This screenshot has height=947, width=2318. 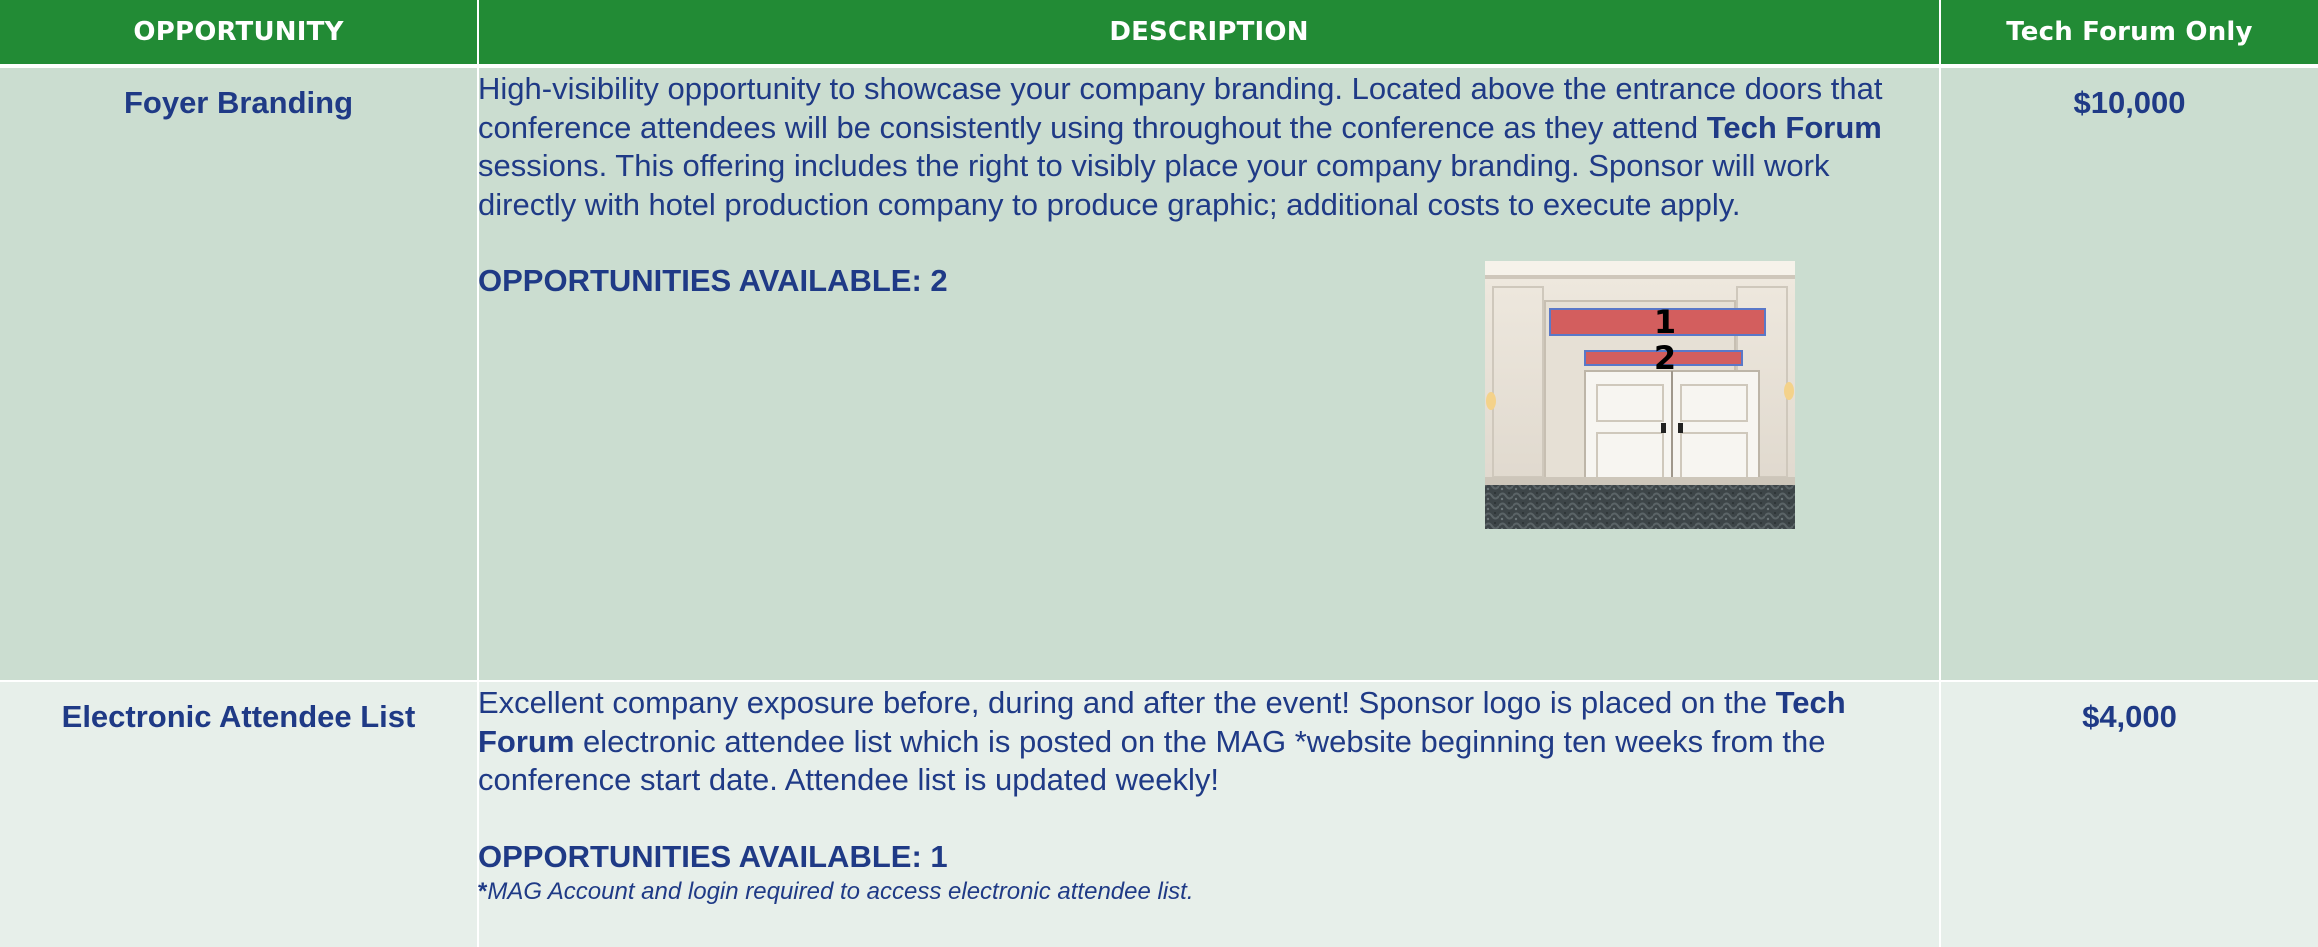 What do you see at coordinates (2129, 102) in the screenshot?
I see `price-value: $10,000` at bounding box center [2129, 102].